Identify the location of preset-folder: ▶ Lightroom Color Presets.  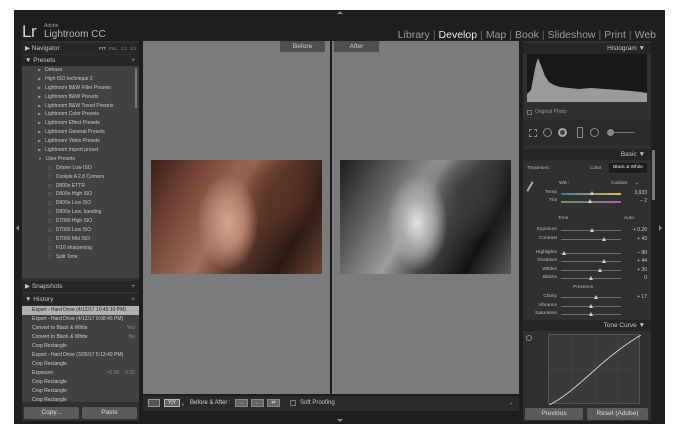
(80, 114).